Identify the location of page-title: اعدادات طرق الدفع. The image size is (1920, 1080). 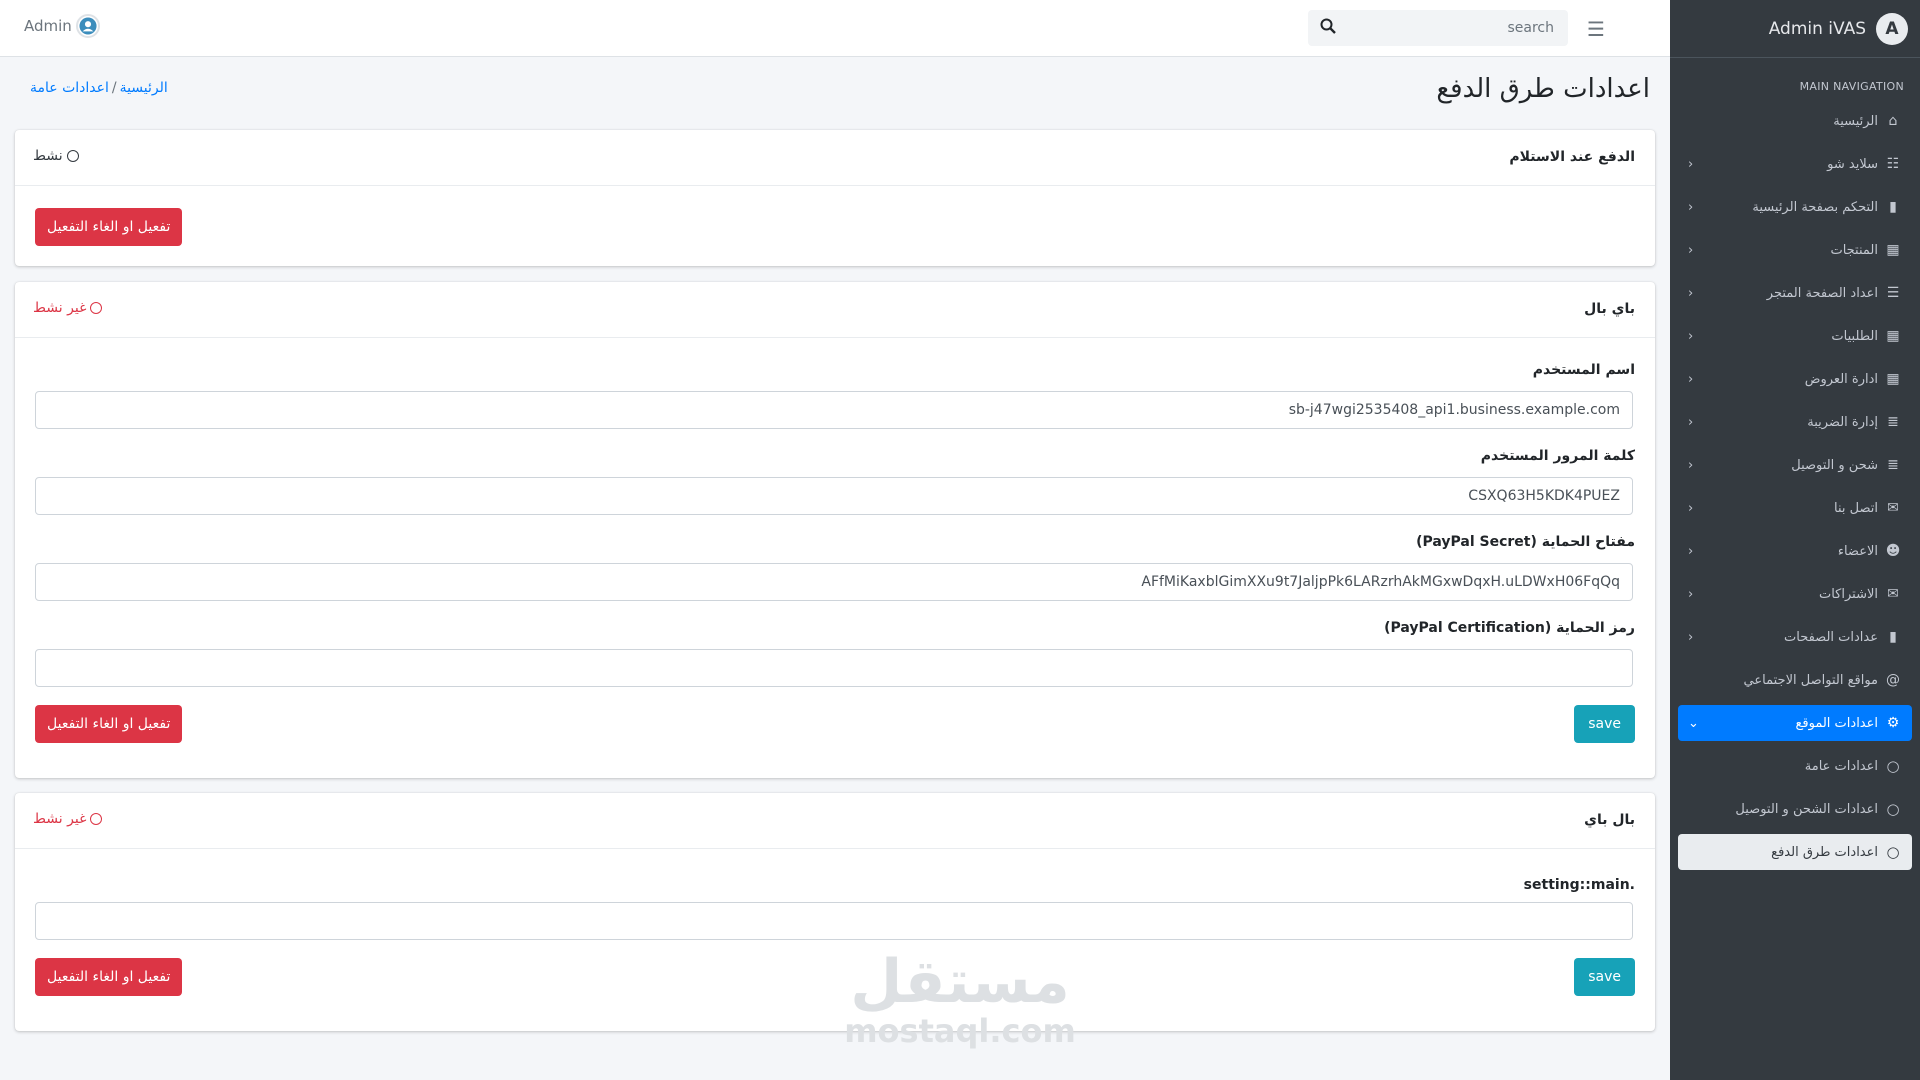
(1543, 89).